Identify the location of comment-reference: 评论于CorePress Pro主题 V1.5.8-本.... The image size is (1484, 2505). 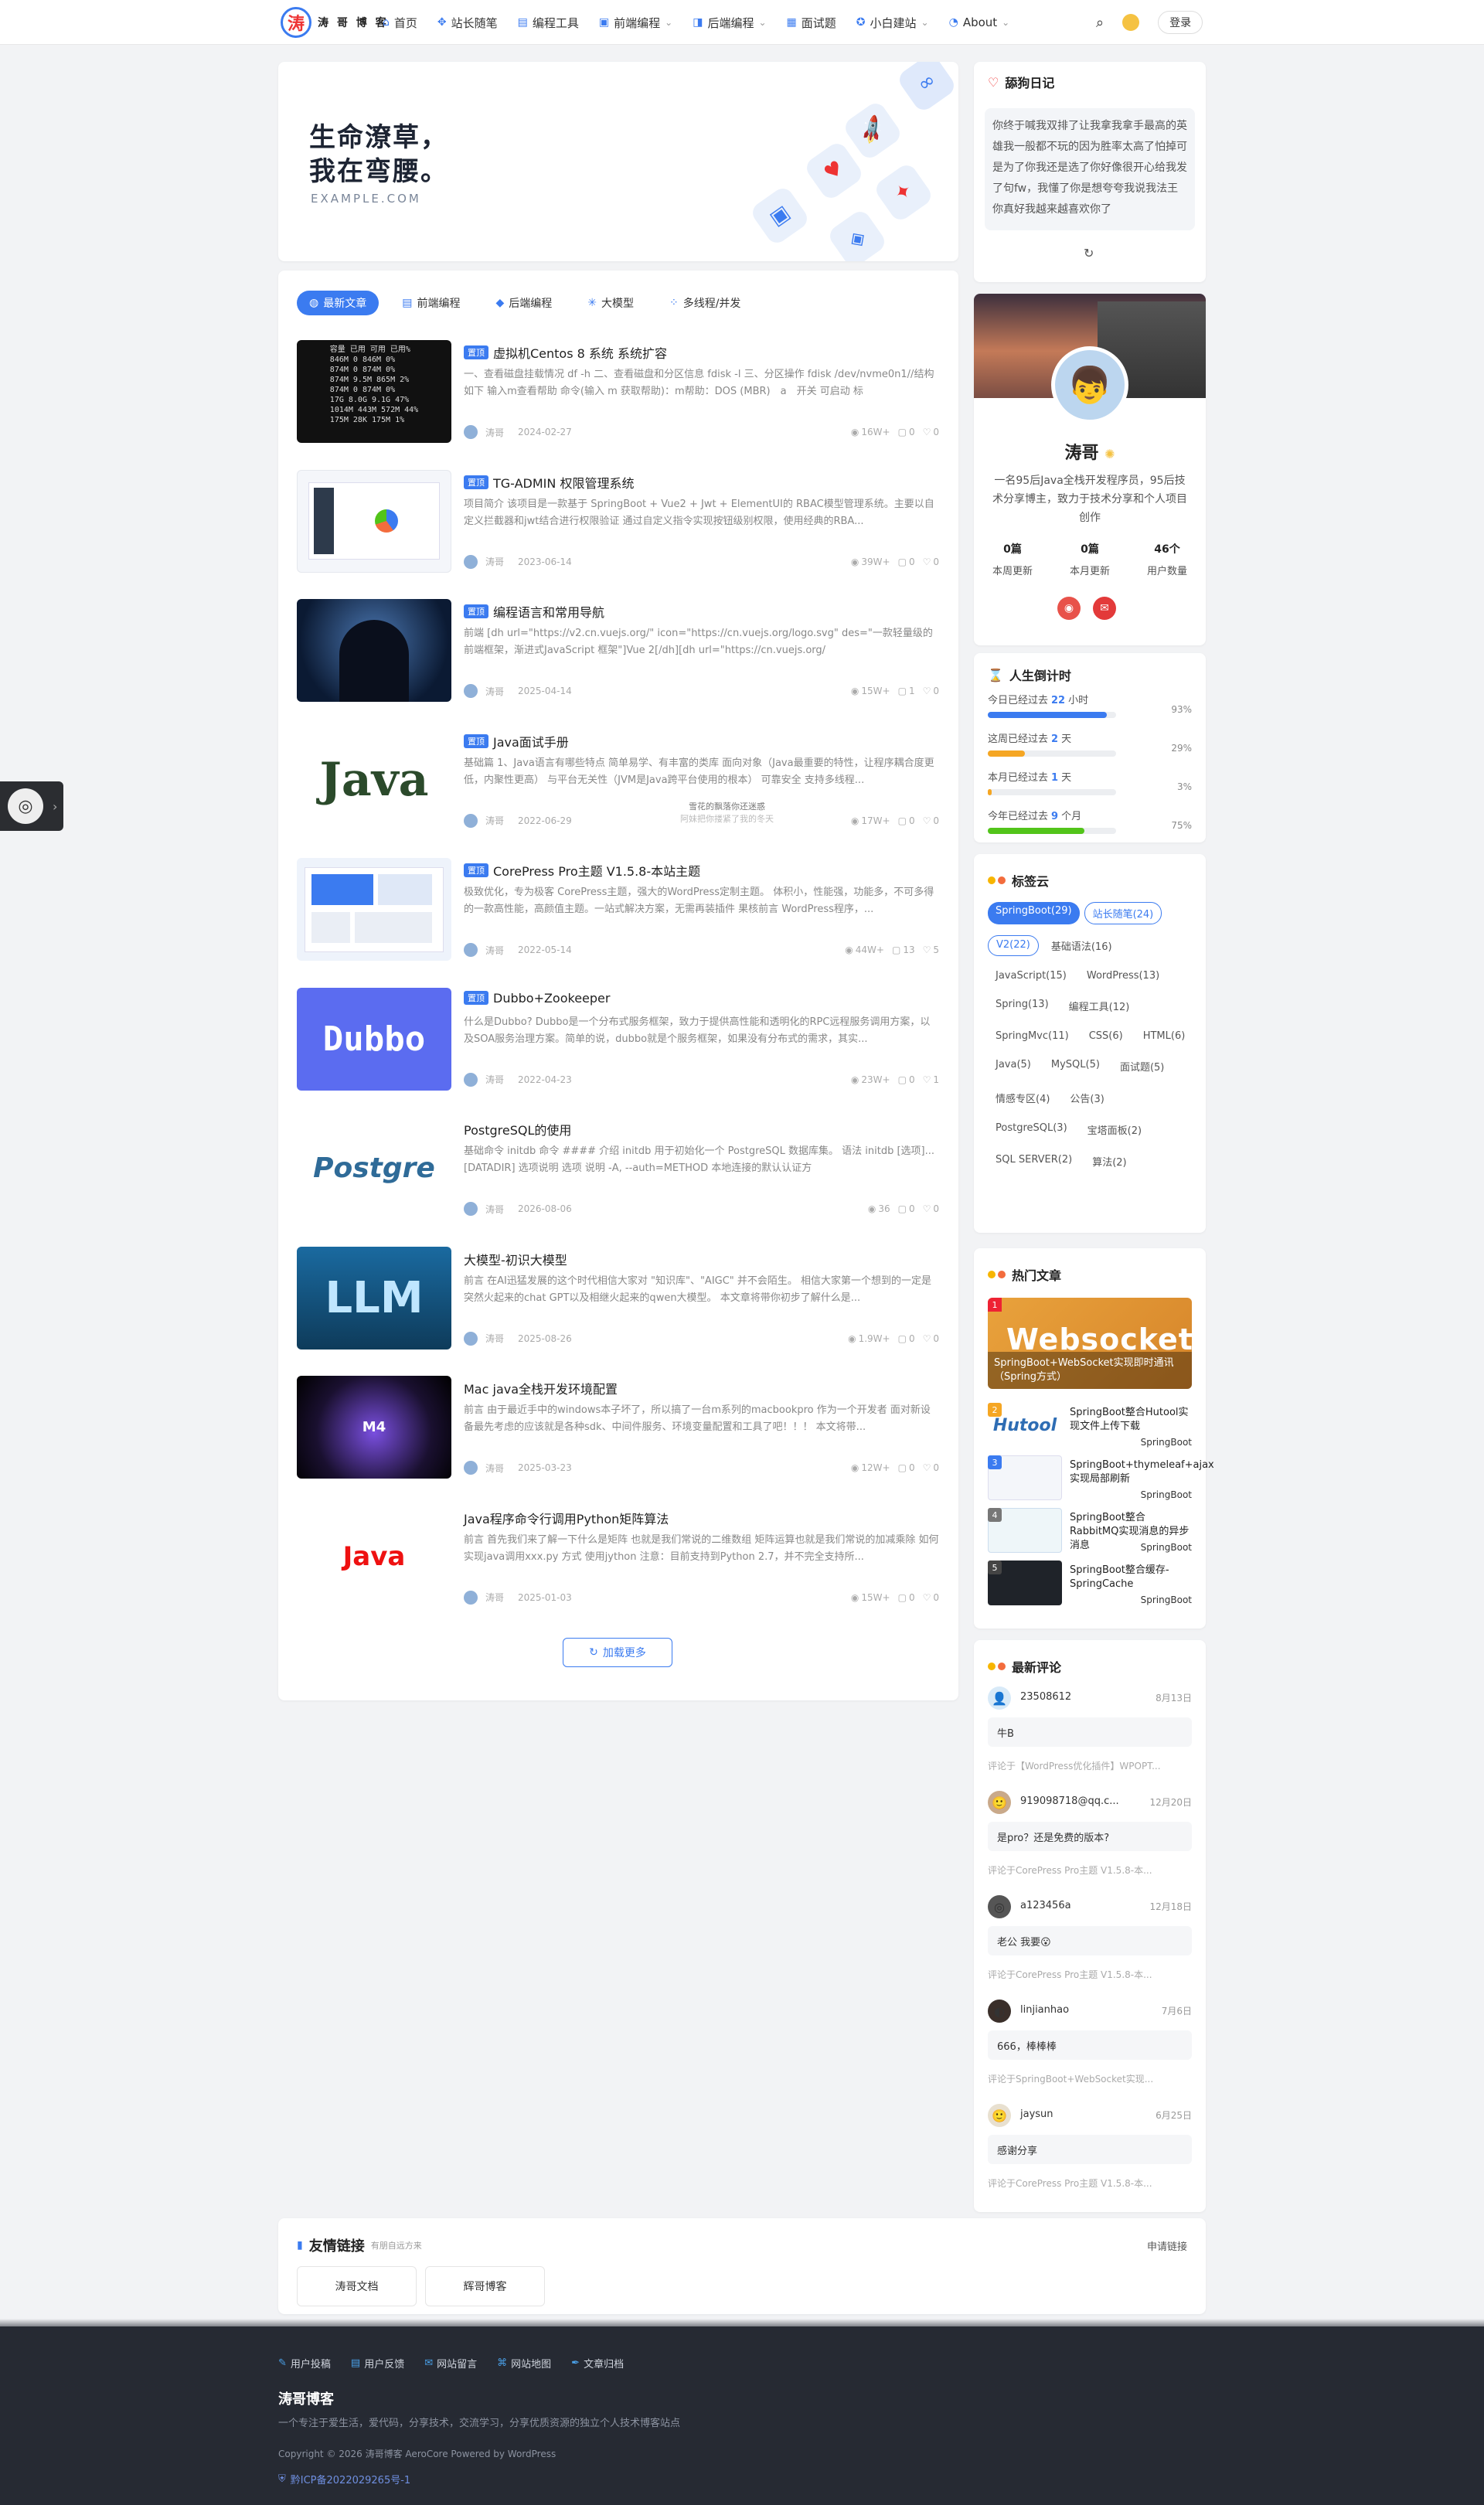
(1090, 2183).